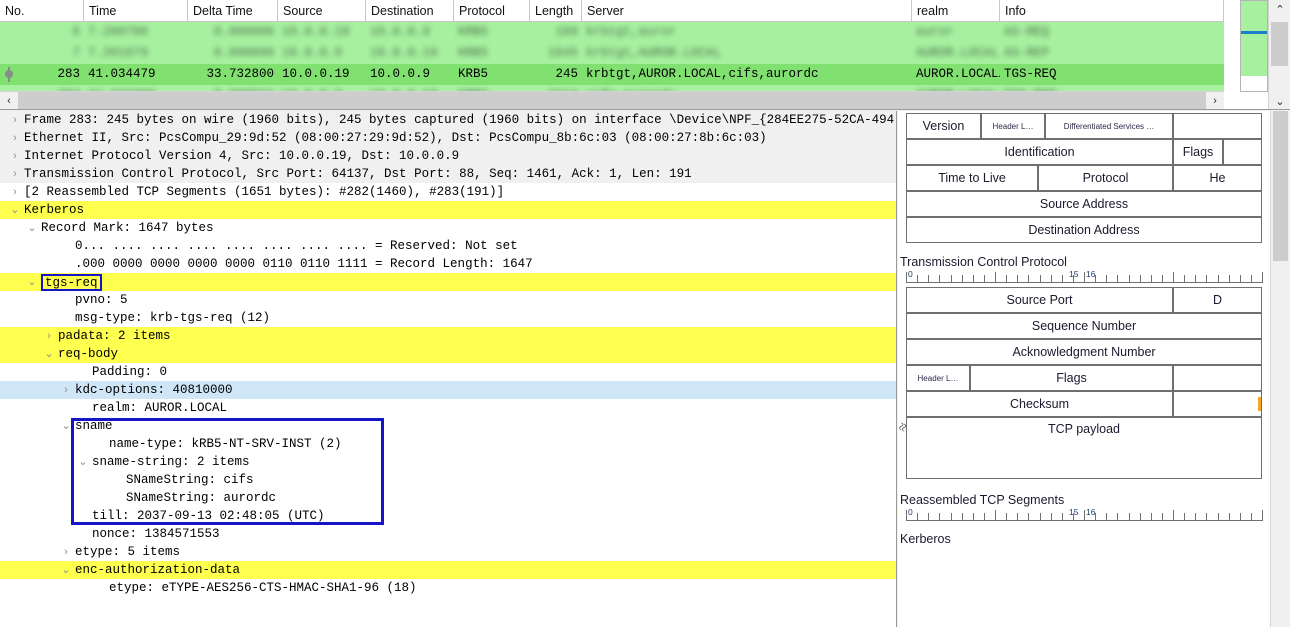  I want to click on detail-tree-row: till: 2037-09-13 02:48:05 (UTC), so click(448, 516).